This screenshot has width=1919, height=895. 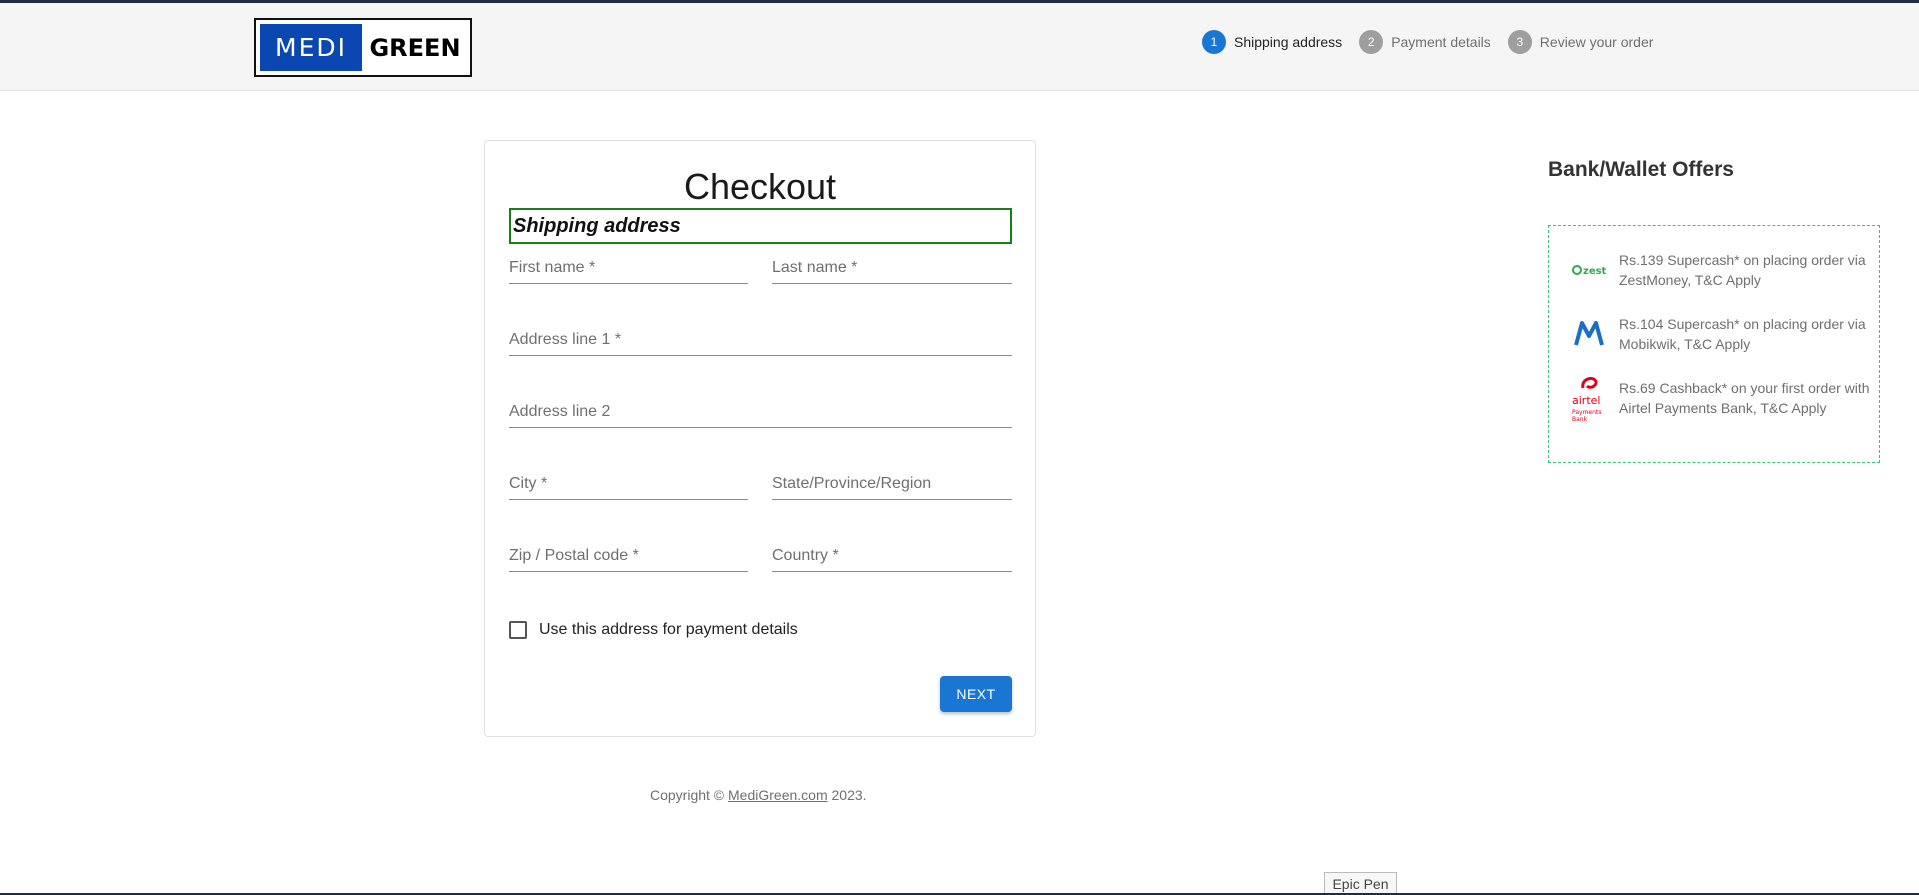 What do you see at coordinates (892, 557) in the screenshot?
I see `country-field: Country *` at bounding box center [892, 557].